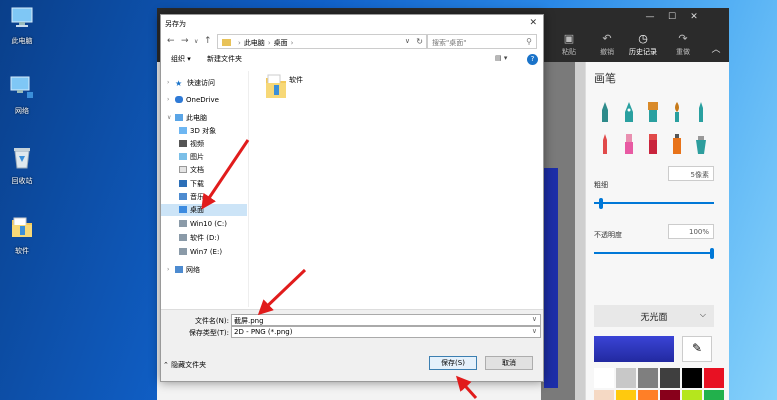 This screenshot has height=400, width=777. What do you see at coordinates (691, 173) in the screenshot?
I see `thickness-value-input: 5像素` at bounding box center [691, 173].